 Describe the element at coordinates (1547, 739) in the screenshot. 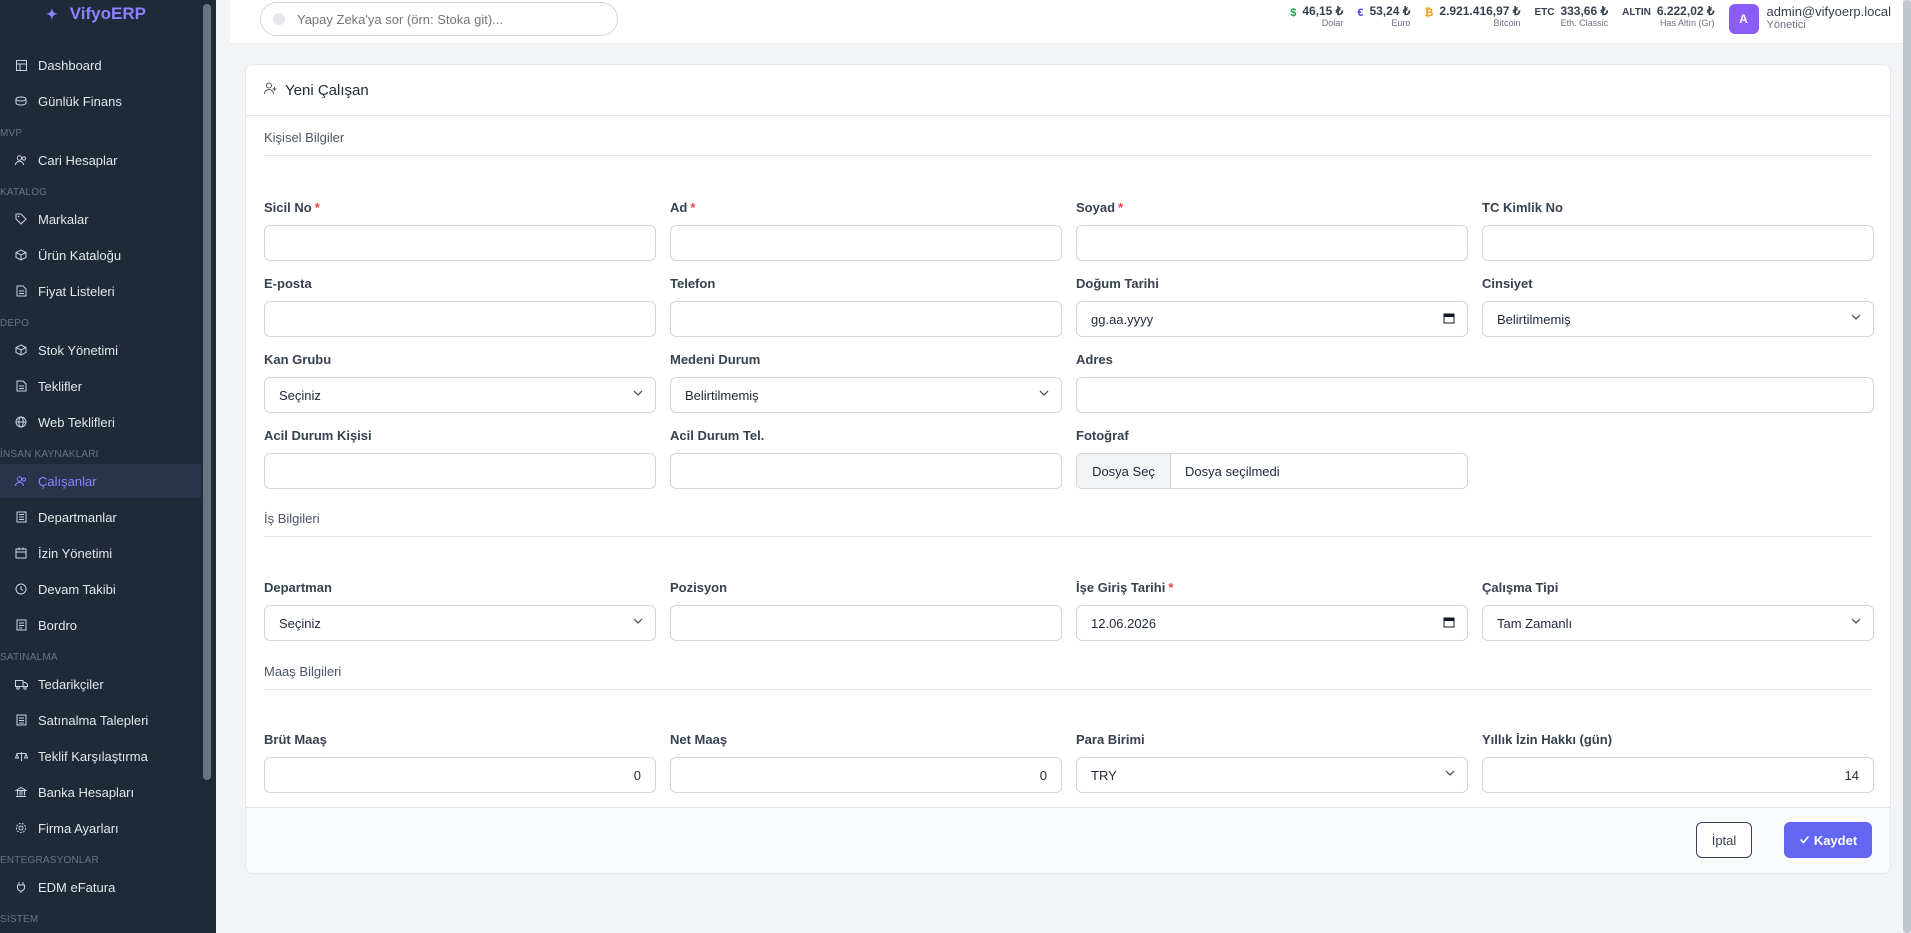

I see `izin-label: Yıllık İzin Hakkı (gün)` at that location.